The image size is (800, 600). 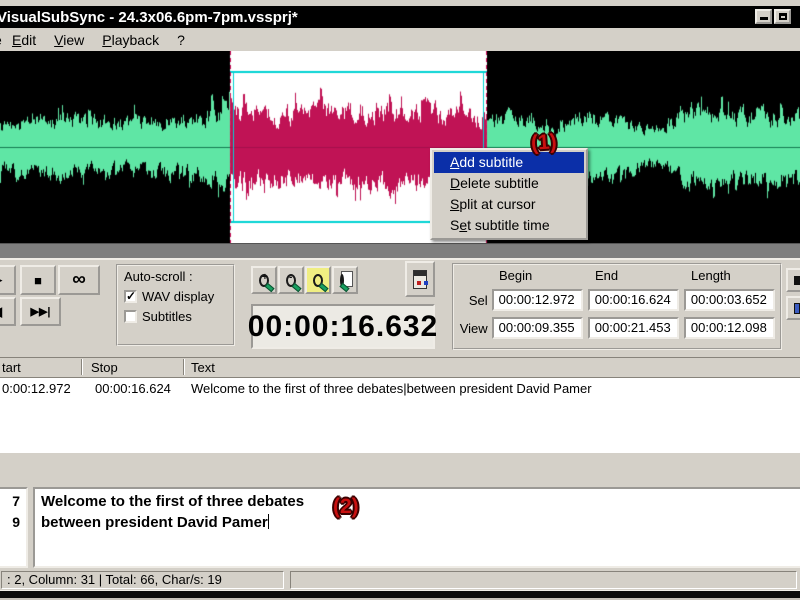 I want to click on context-menu-item-set-subtitle-time: Set subtitle time, so click(x=509, y=225).